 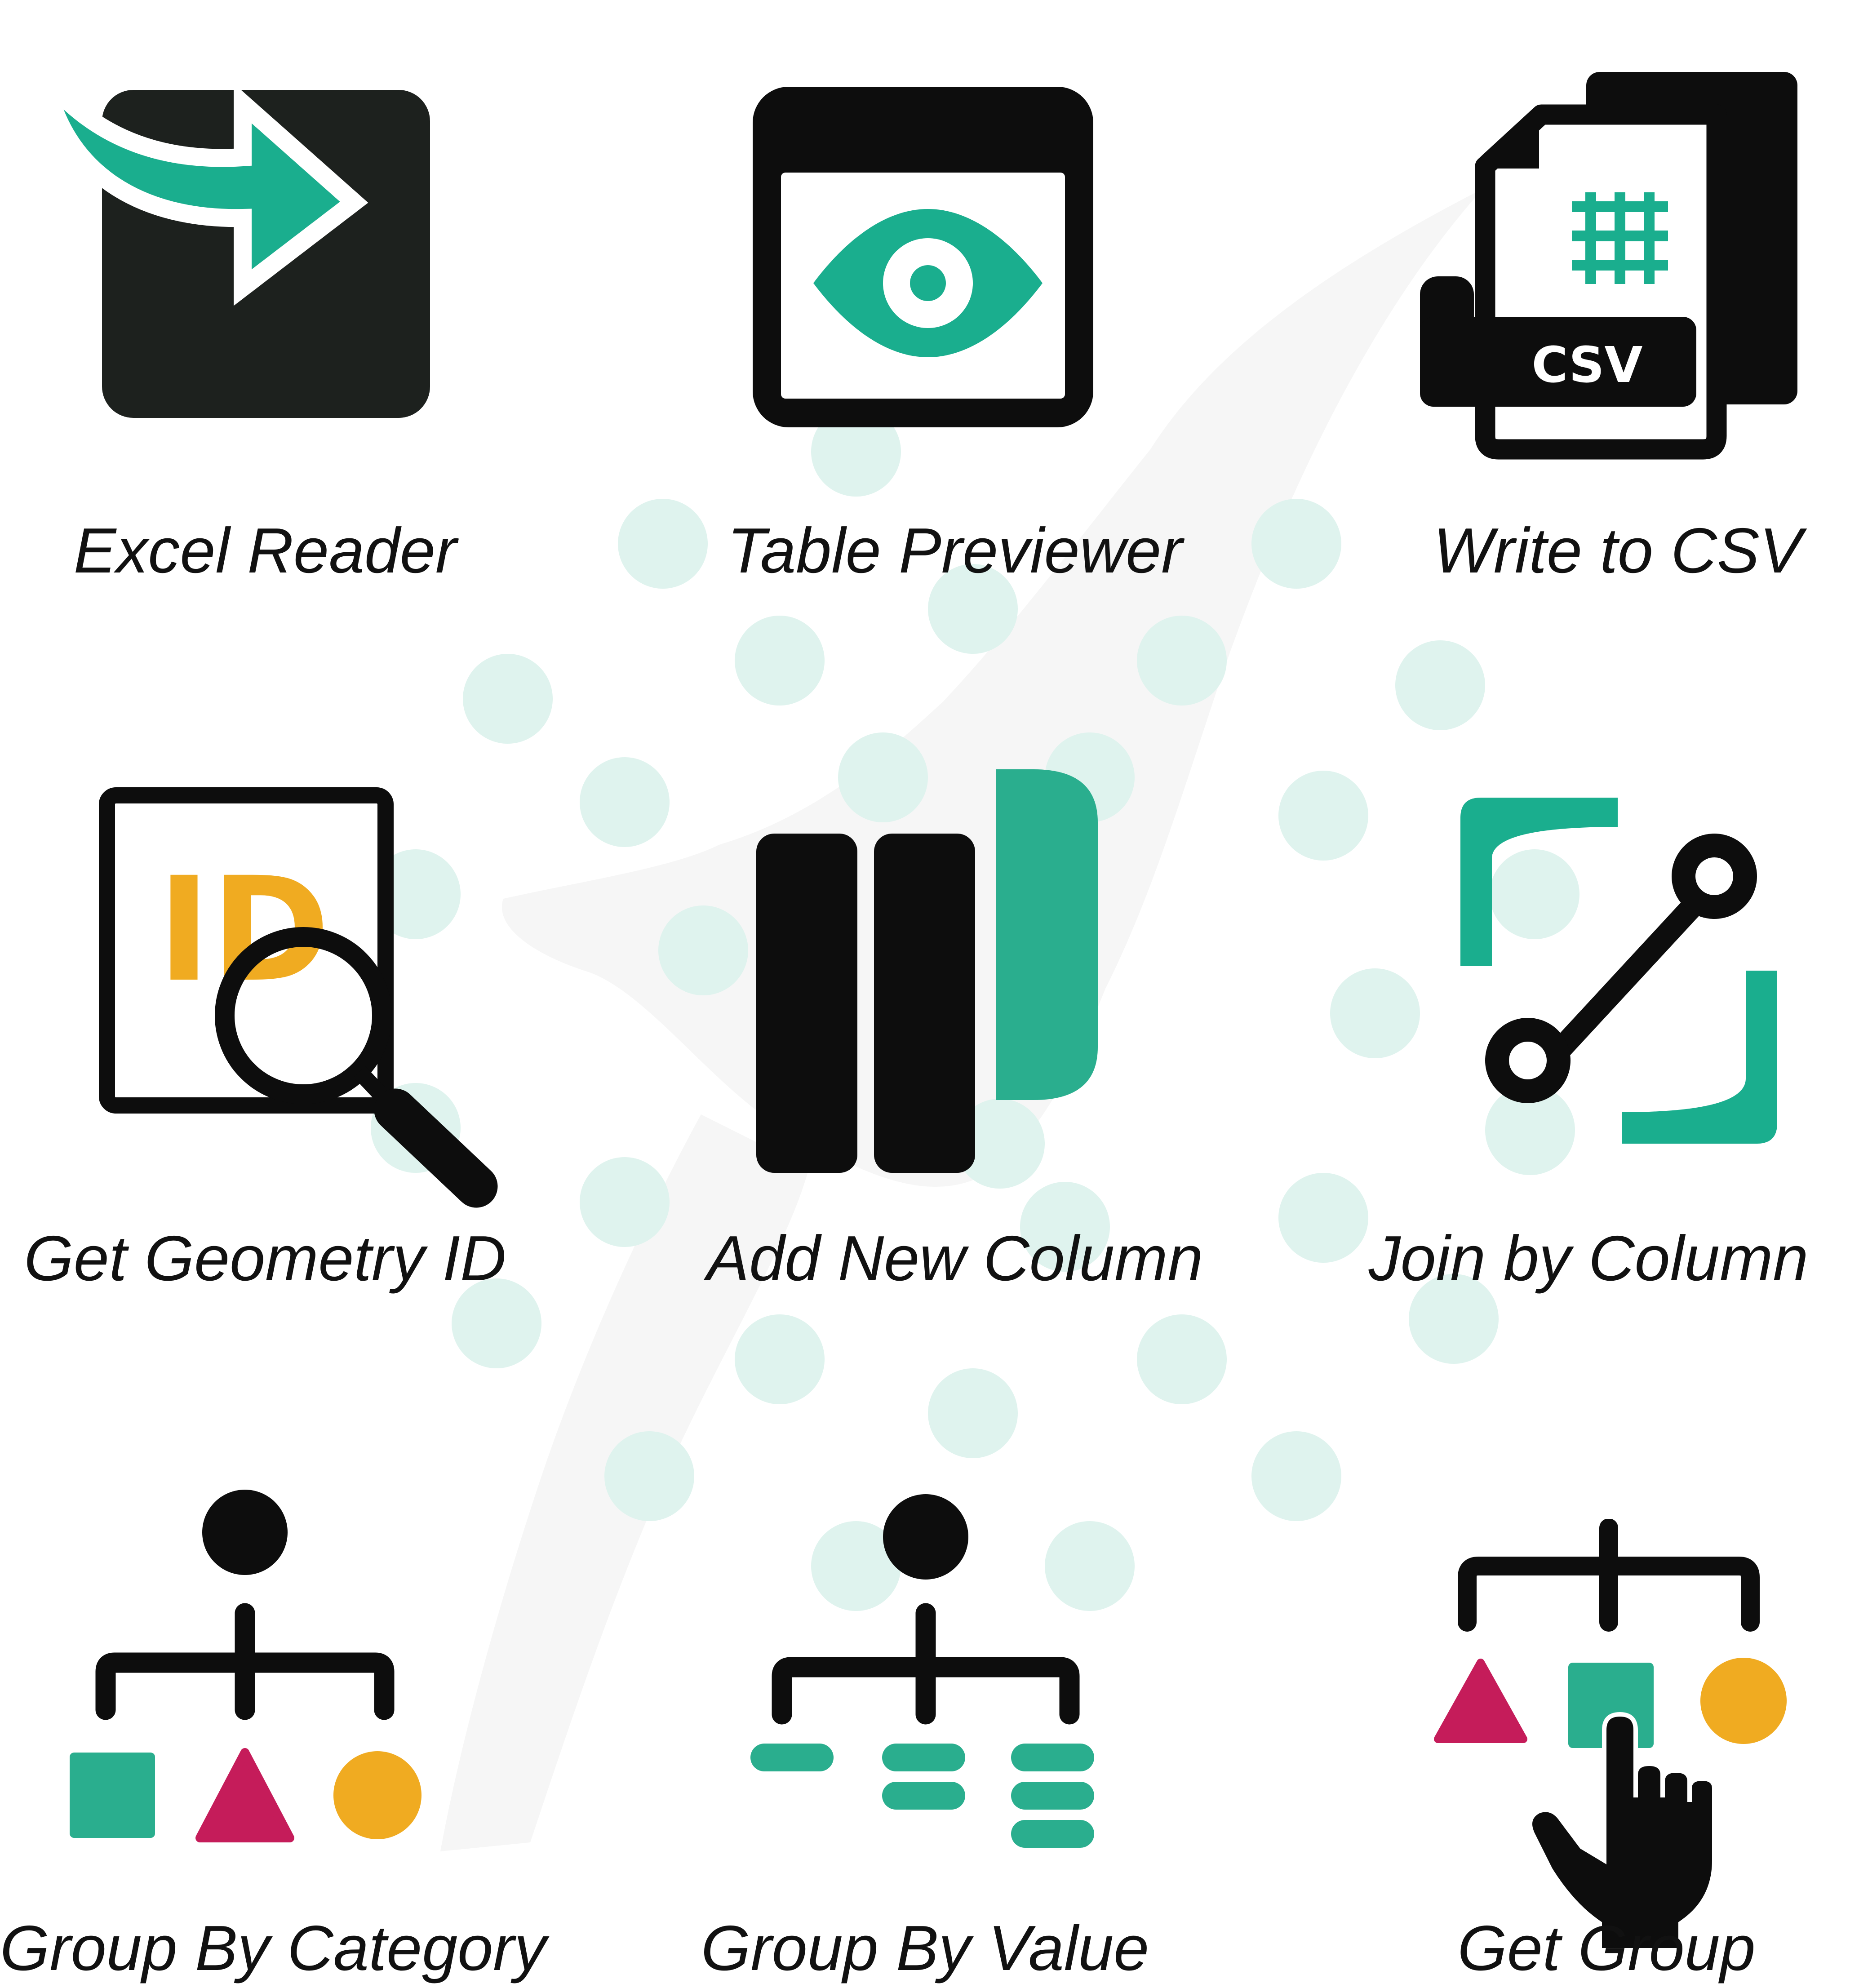 What do you see at coordinates (377, 1795) in the screenshot?
I see `category-circle-shape` at bounding box center [377, 1795].